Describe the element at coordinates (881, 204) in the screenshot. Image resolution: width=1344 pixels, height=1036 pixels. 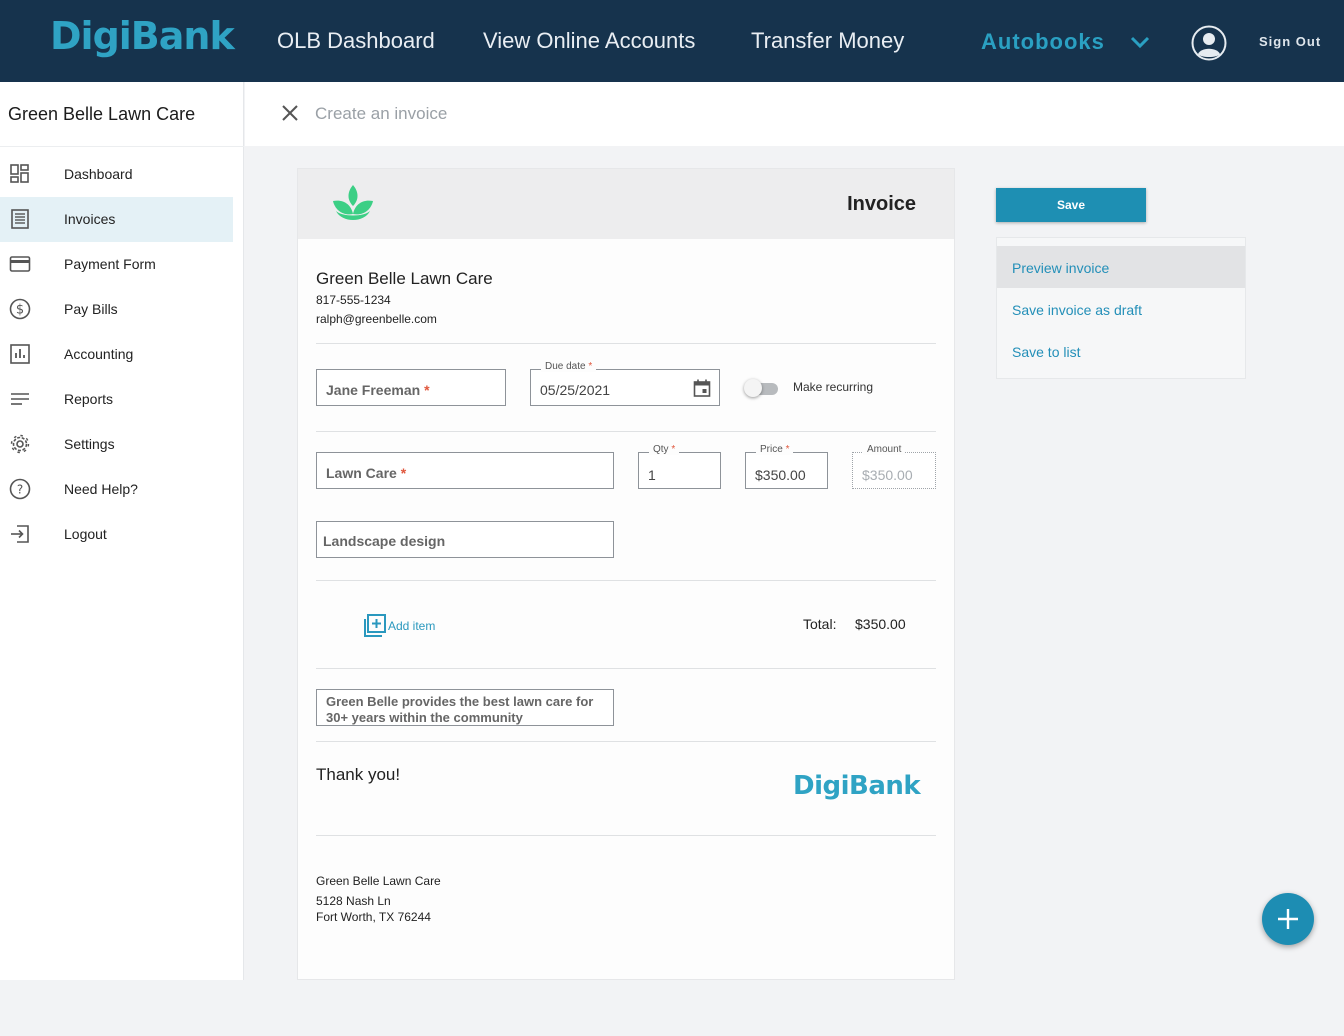
I see `invoice-title: Invoice` at that location.